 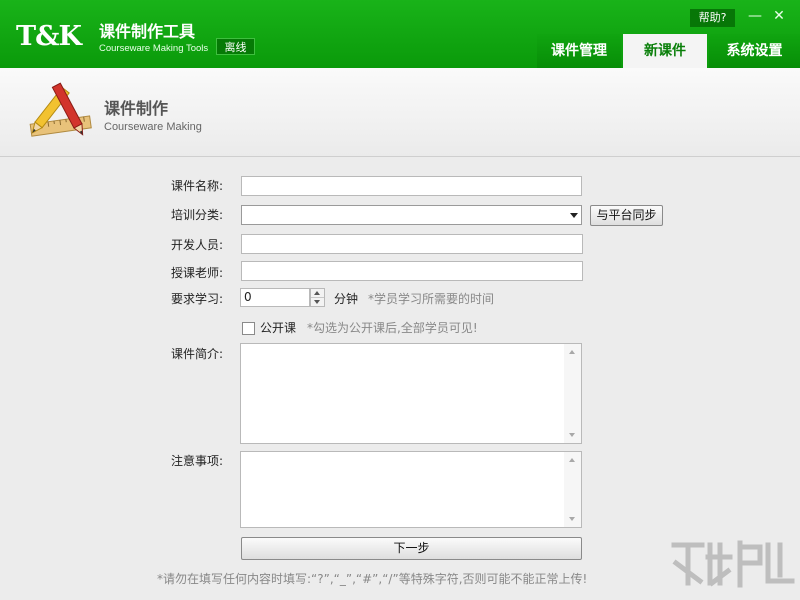 I want to click on help-button: 帮助?, so click(x=712, y=18).